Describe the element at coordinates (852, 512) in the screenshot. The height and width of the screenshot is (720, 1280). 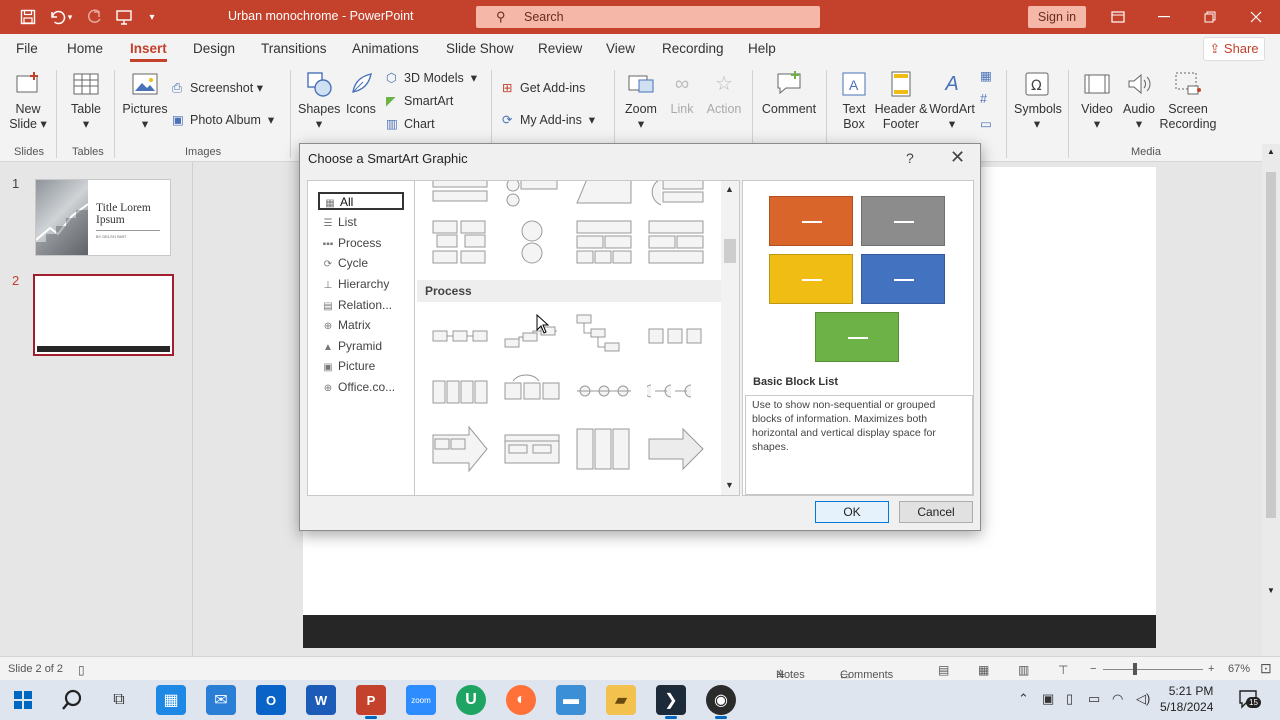
I see `ok-button: OK` at that location.